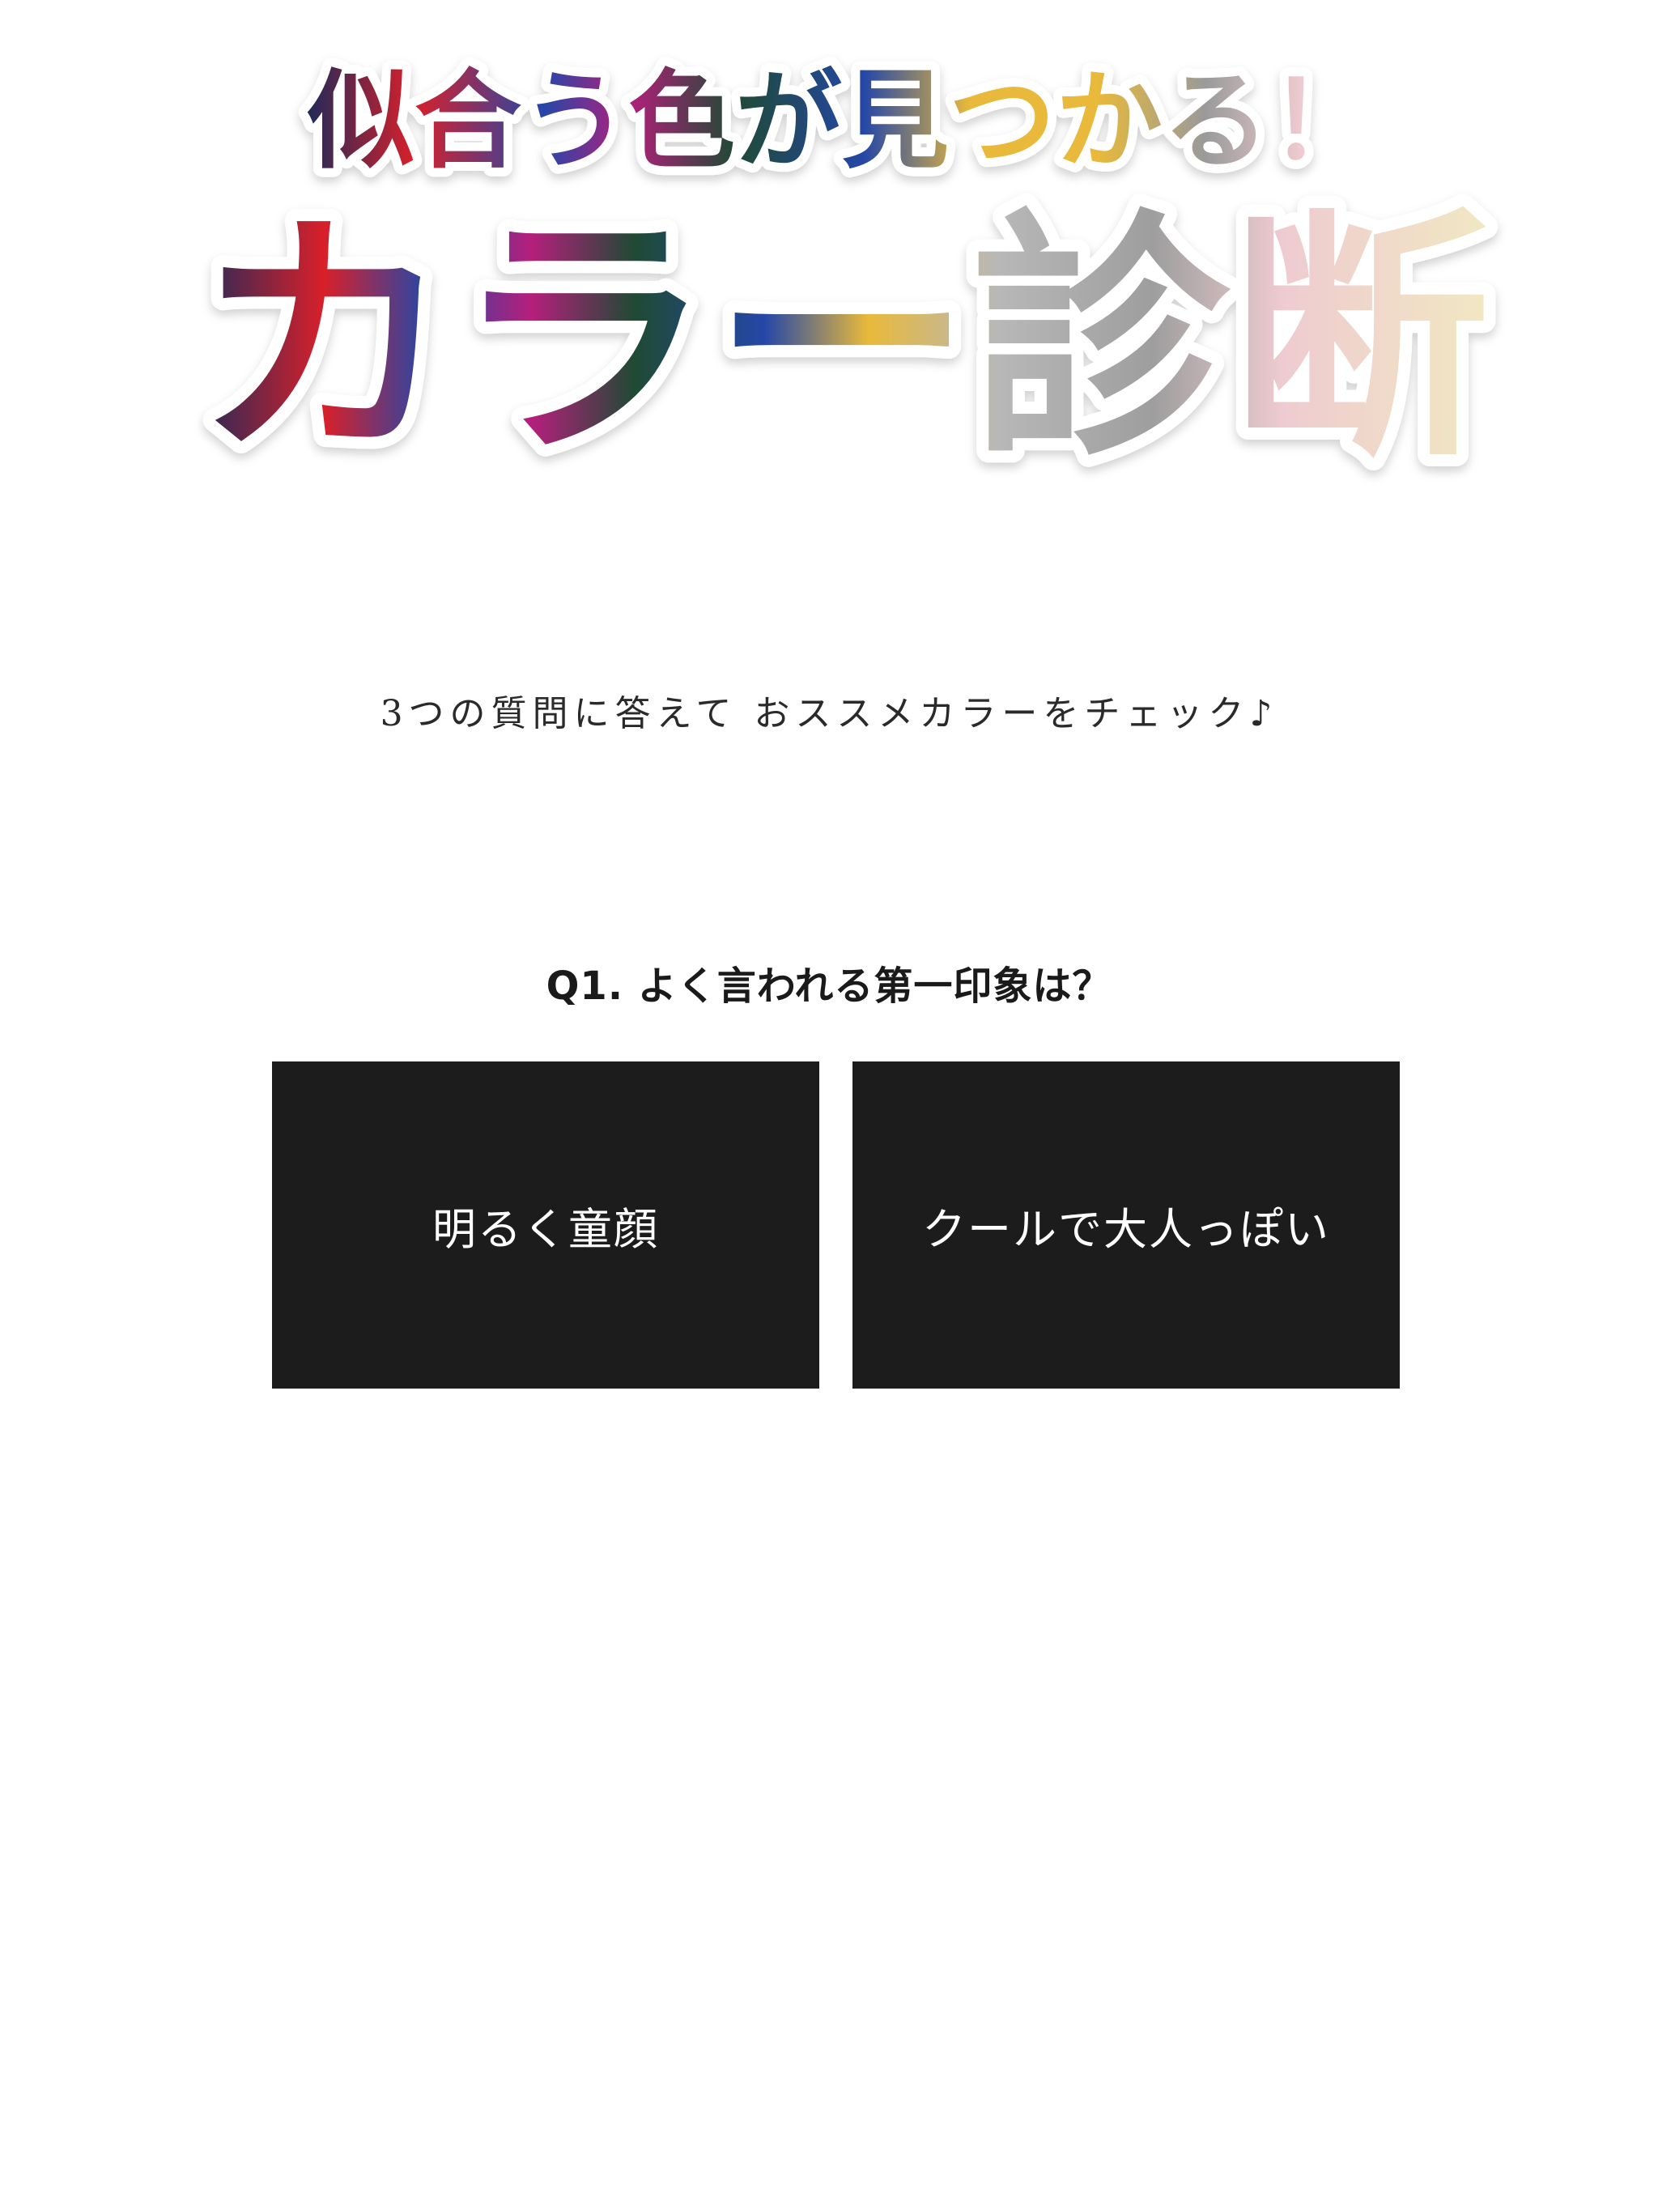  I want to click on answer-options: 明るく童顔 クールで大人っぽい, so click(836, 1225).